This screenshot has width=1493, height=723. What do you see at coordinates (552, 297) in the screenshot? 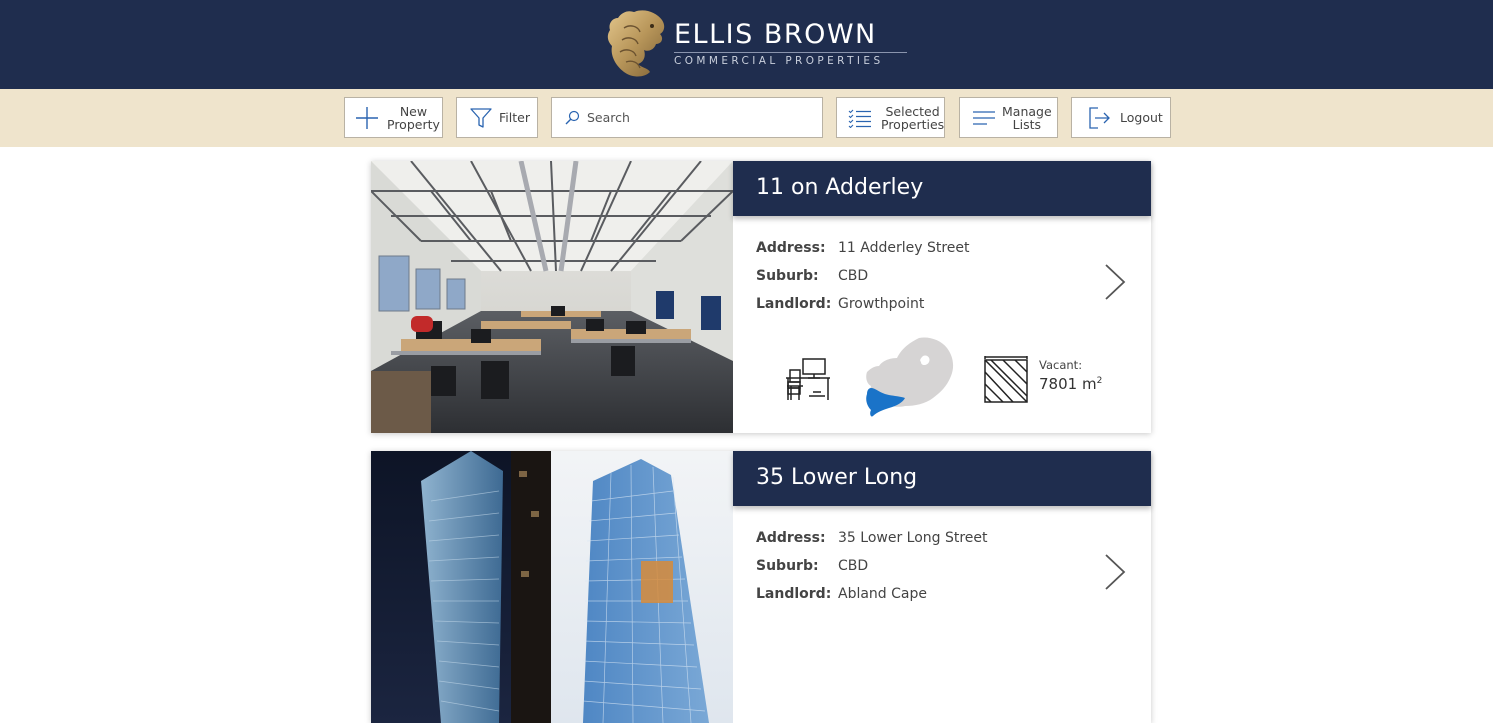
I see `property-photo-office-interior` at bounding box center [552, 297].